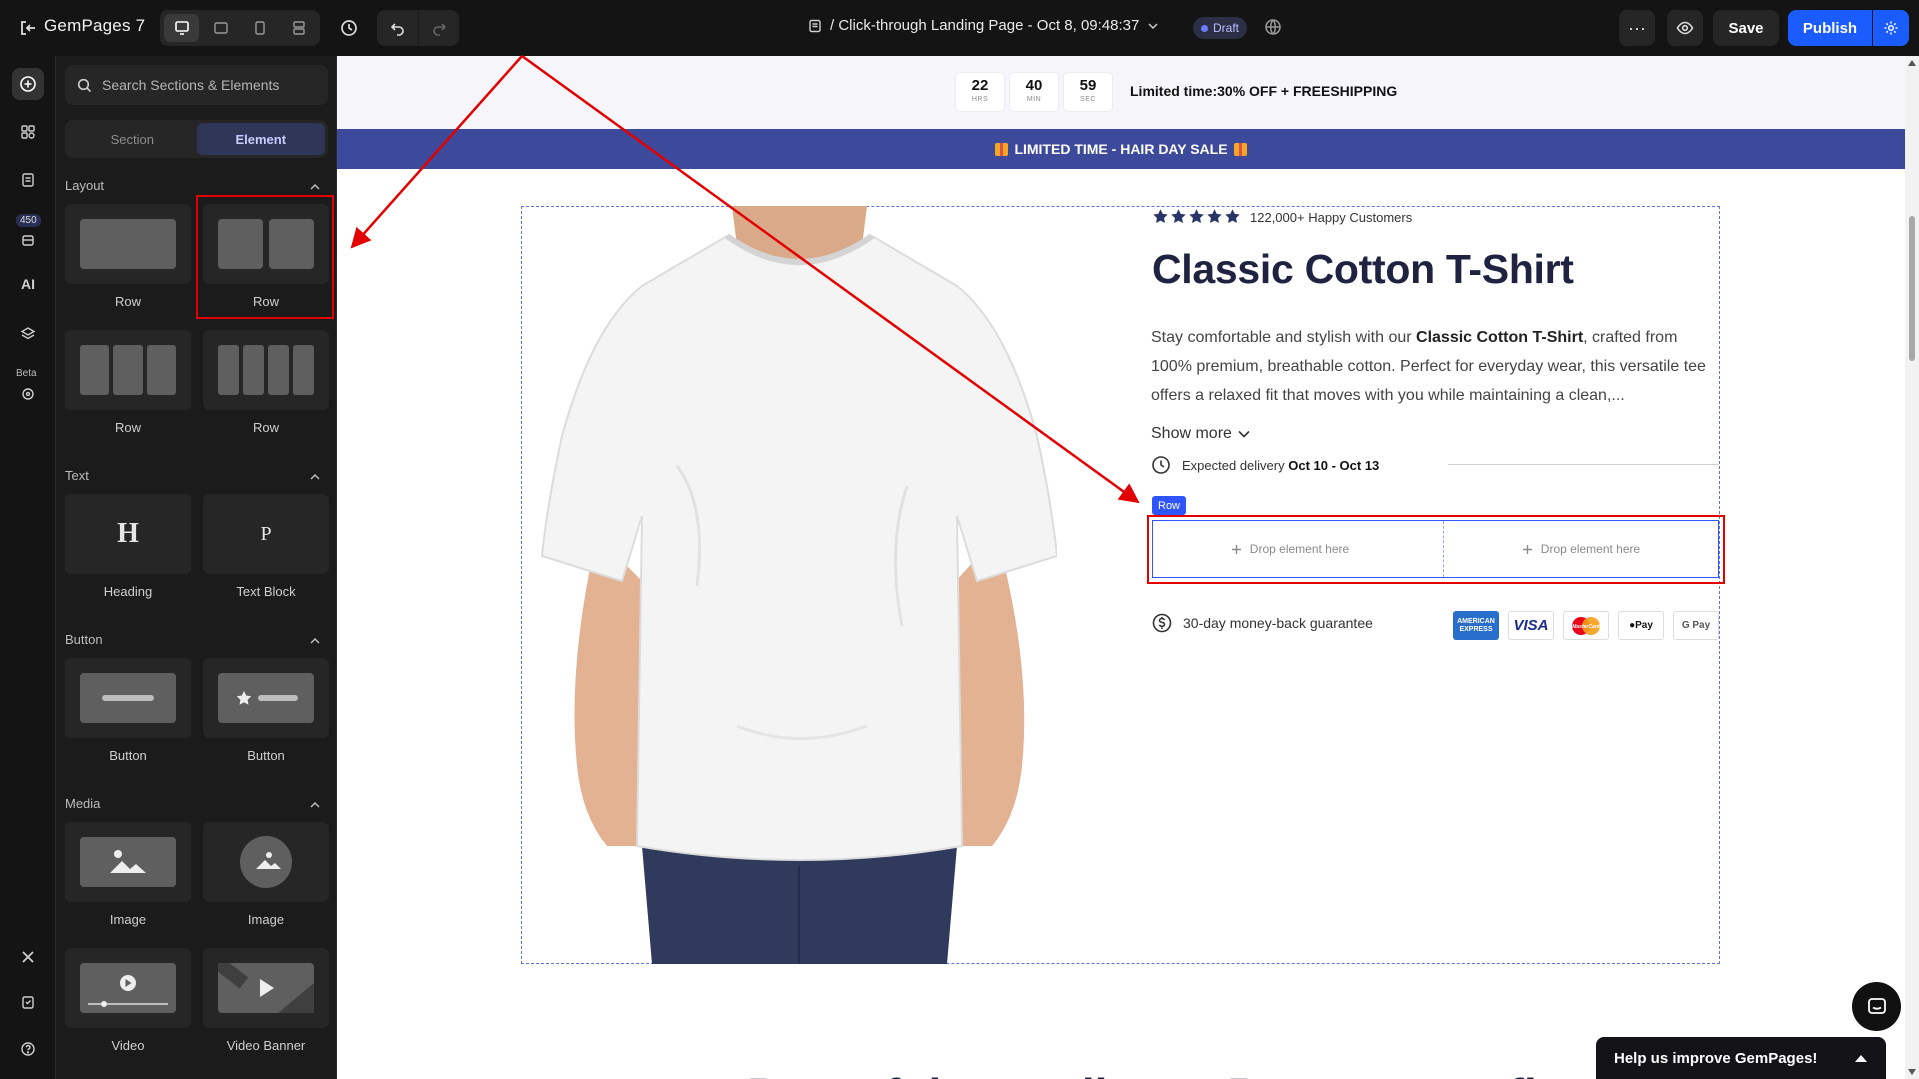 Image resolution: width=1919 pixels, height=1079 pixels. I want to click on scroll-thumb, so click(1912, 288).